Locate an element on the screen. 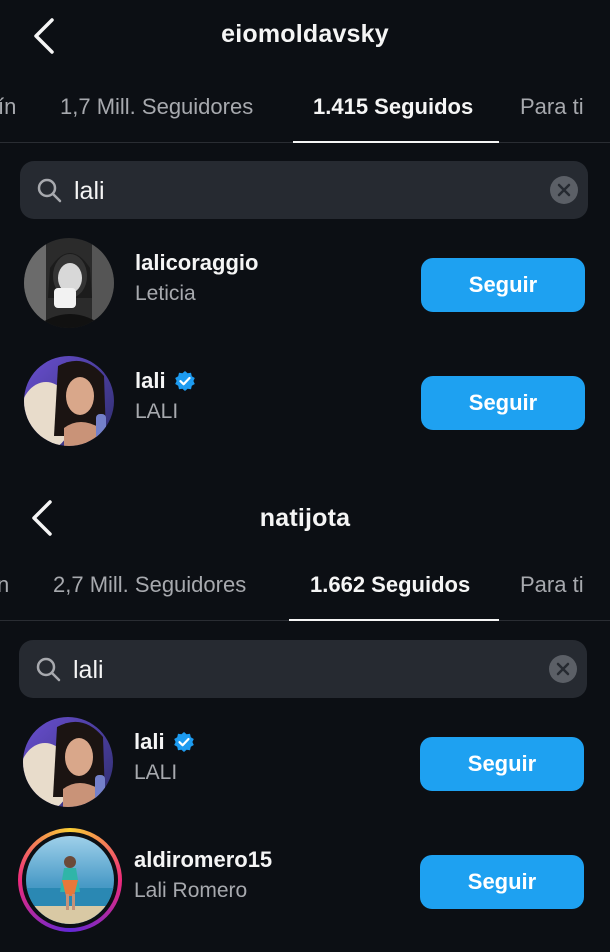  avatar-with-story-ring is located at coordinates (70, 880).